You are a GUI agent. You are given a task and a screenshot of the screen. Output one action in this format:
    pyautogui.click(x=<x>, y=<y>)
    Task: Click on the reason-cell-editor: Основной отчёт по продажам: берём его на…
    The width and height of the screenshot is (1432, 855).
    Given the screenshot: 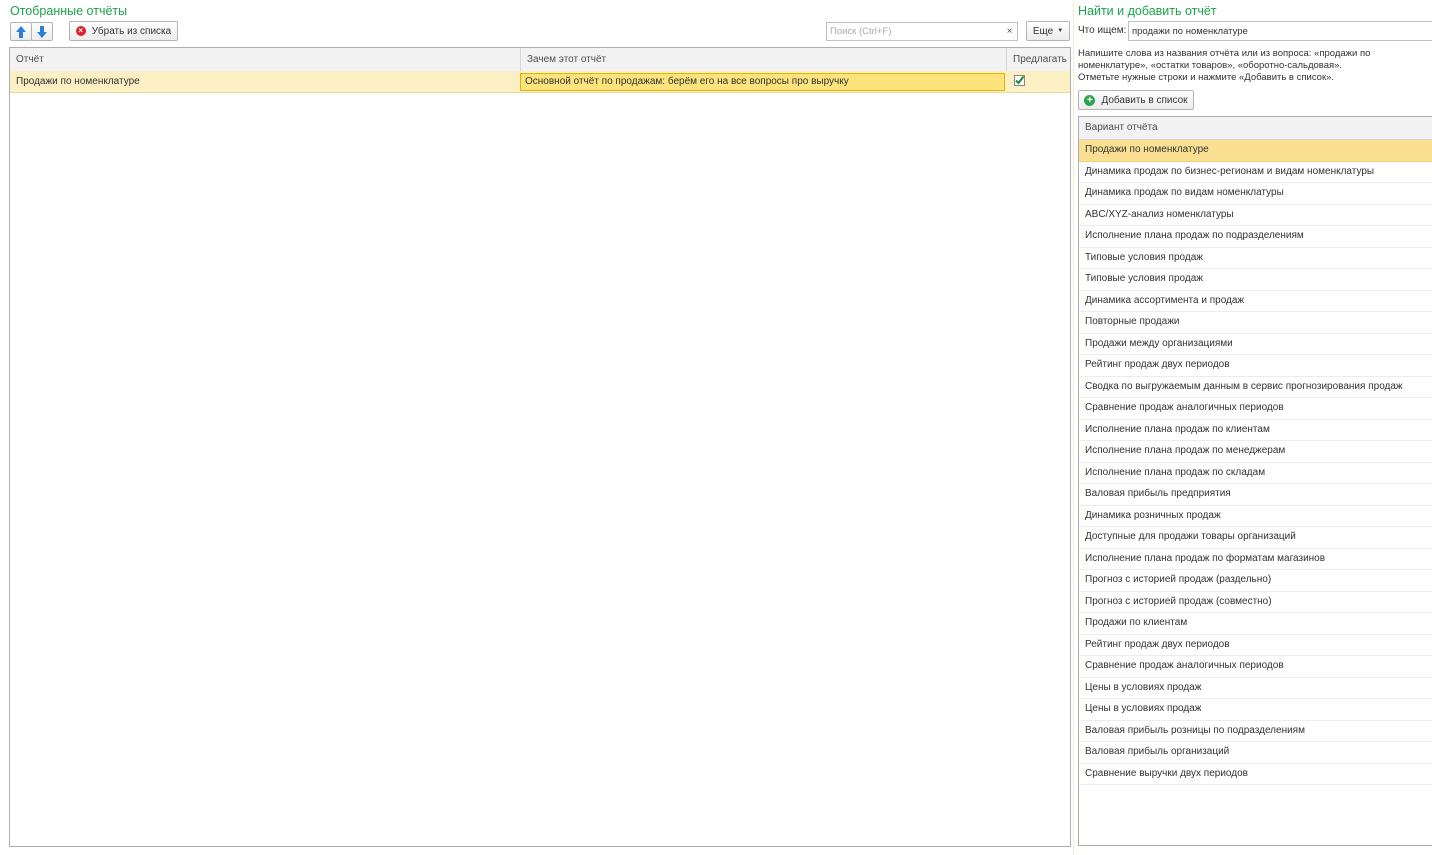 What is the action you would take?
    pyautogui.click(x=762, y=82)
    